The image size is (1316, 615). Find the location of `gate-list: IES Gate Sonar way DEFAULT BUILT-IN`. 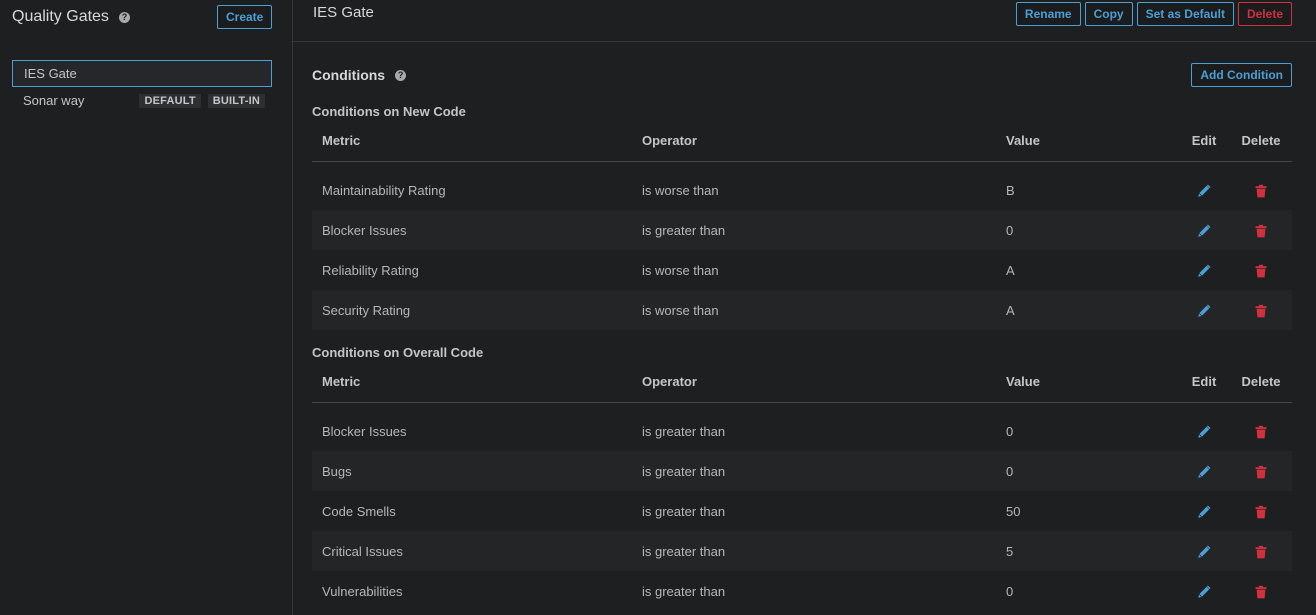

gate-list: IES Gate Sonar way DEFAULT BUILT-IN is located at coordinates (142, 87).